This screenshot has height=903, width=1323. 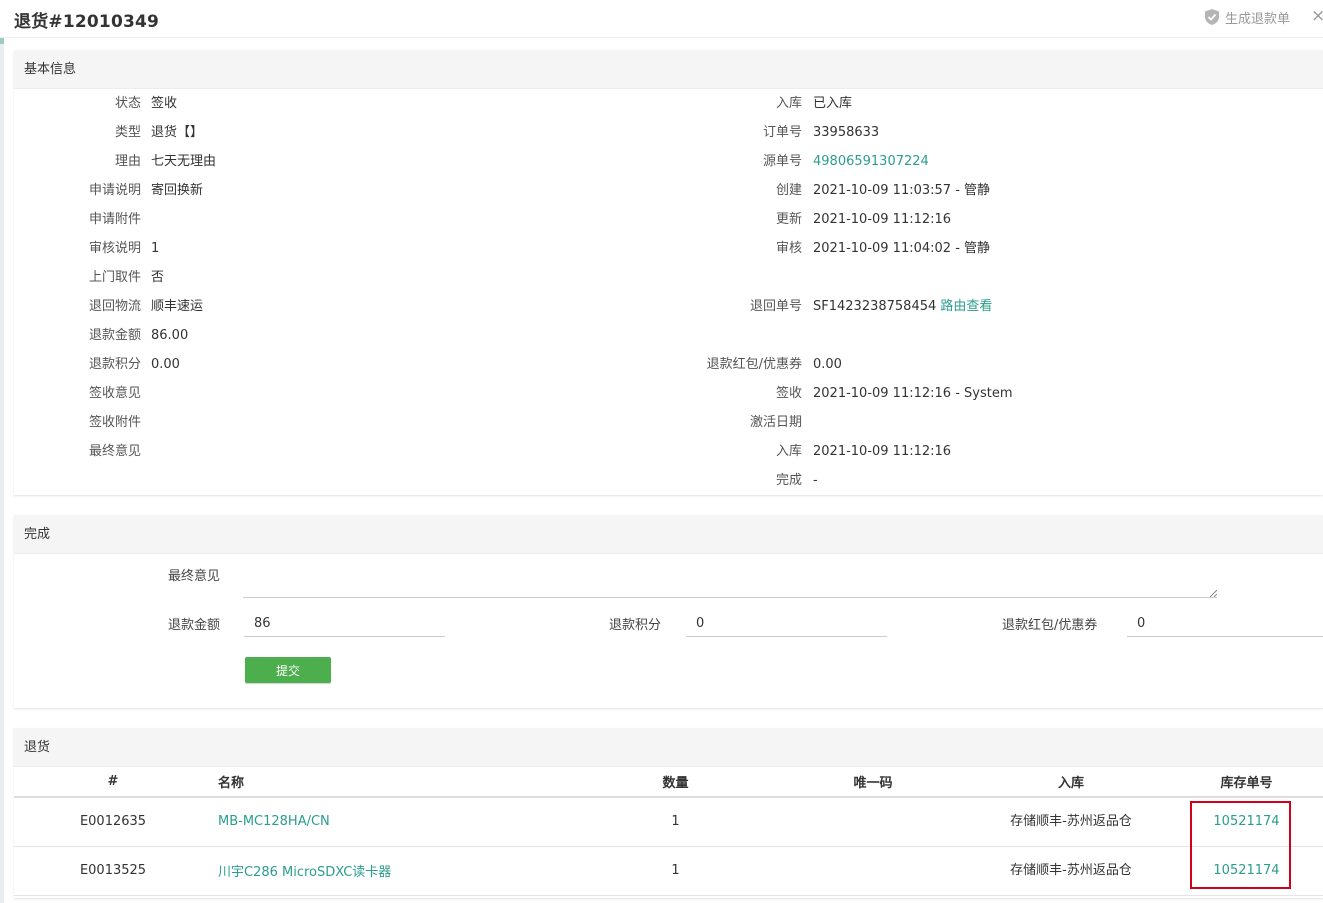 I want to click on col-header-unique: 唯一码, so click(x=873, y=782).